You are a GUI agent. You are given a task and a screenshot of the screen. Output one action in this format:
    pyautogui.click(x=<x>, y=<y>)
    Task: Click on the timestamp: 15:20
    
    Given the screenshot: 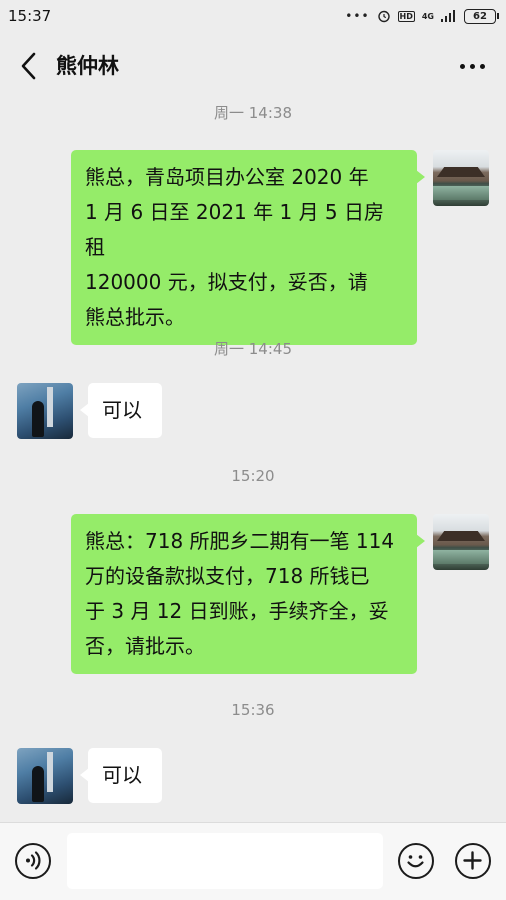 What is the action you would take?
    pyautogui.click(x=253, y=476)
    